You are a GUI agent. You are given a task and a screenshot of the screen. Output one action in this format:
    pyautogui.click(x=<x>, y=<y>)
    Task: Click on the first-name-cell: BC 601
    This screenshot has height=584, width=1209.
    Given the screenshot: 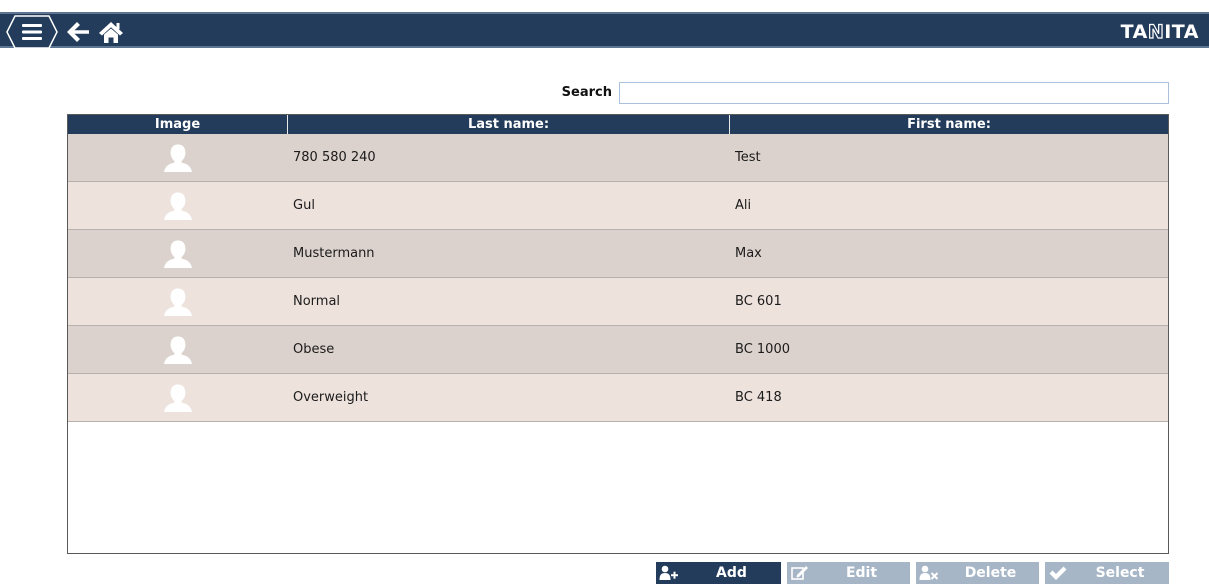 What is the action you would take?
    pyautogui.click(x=758, y=301)
    